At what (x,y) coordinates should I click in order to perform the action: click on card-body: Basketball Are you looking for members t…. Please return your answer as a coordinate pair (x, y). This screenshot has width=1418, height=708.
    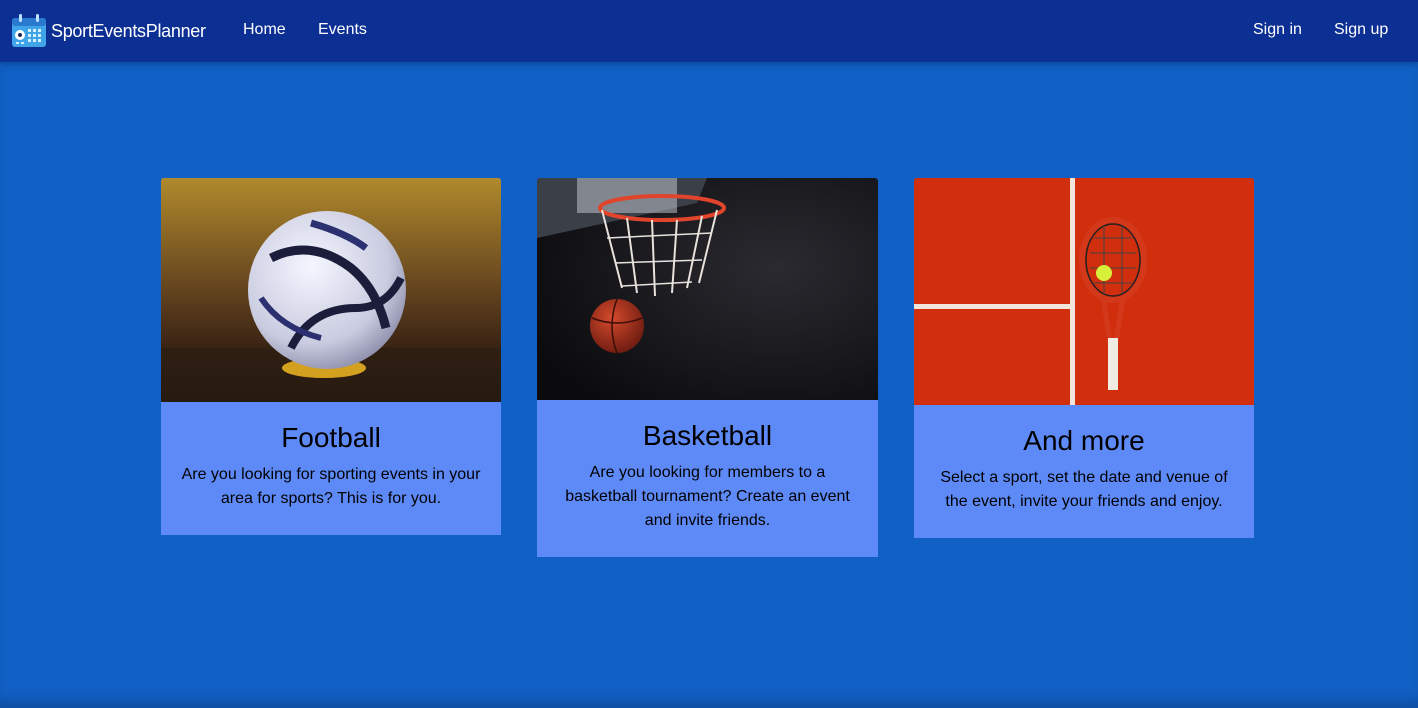
    Looking at the image, I should click on (707, 476).